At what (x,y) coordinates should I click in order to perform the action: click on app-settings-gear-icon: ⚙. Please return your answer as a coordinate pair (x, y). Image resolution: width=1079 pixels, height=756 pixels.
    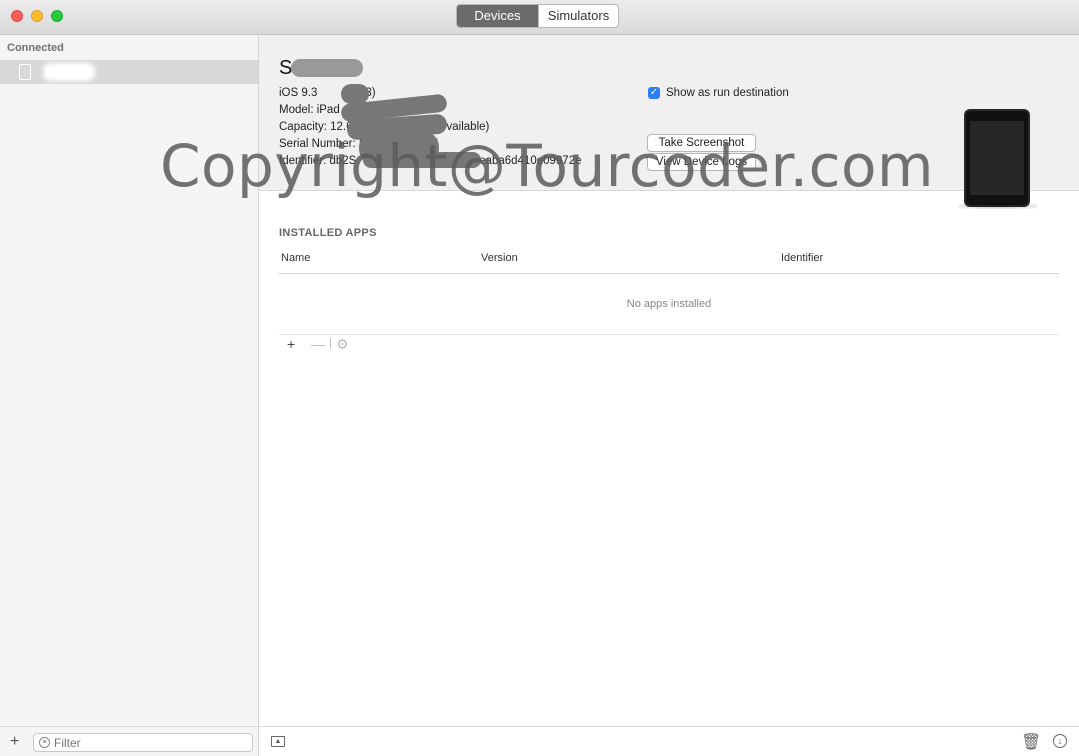
    Looking at the image, I should click on (342, 344).